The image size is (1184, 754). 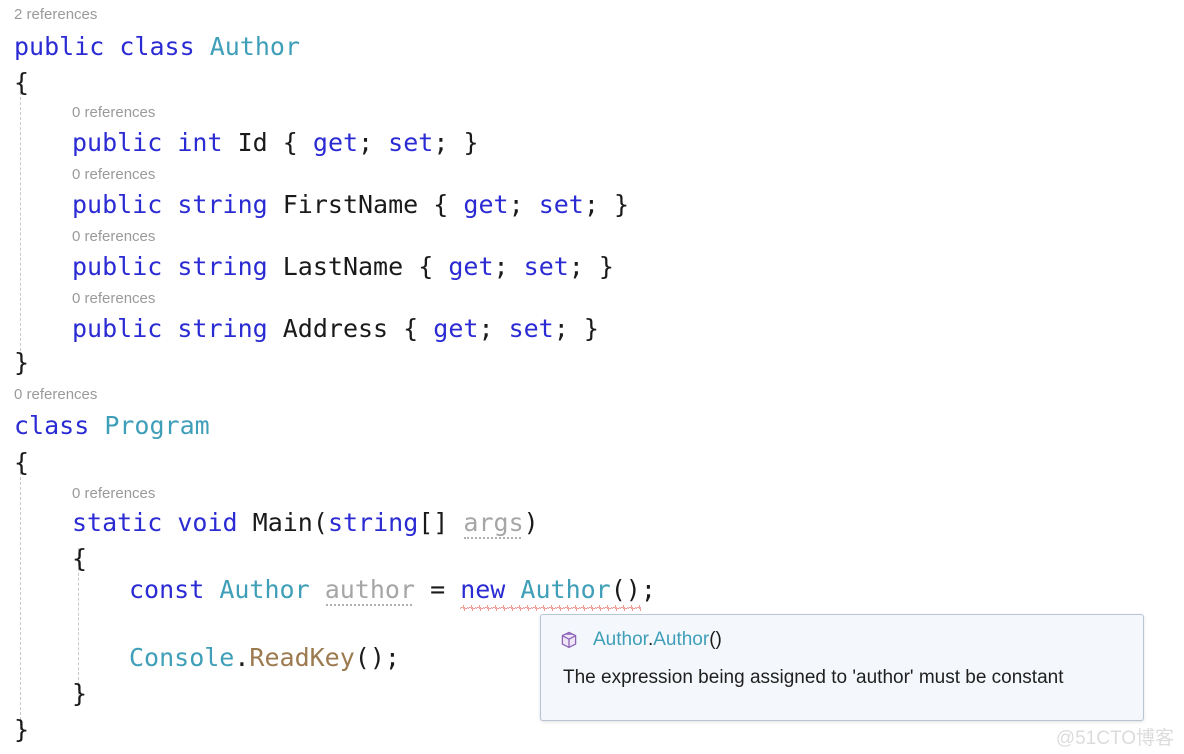 What do you see at coordinates (157, 425) in the screenshot?
I see `token-type-program: Program` at bounding box center [157, 425].